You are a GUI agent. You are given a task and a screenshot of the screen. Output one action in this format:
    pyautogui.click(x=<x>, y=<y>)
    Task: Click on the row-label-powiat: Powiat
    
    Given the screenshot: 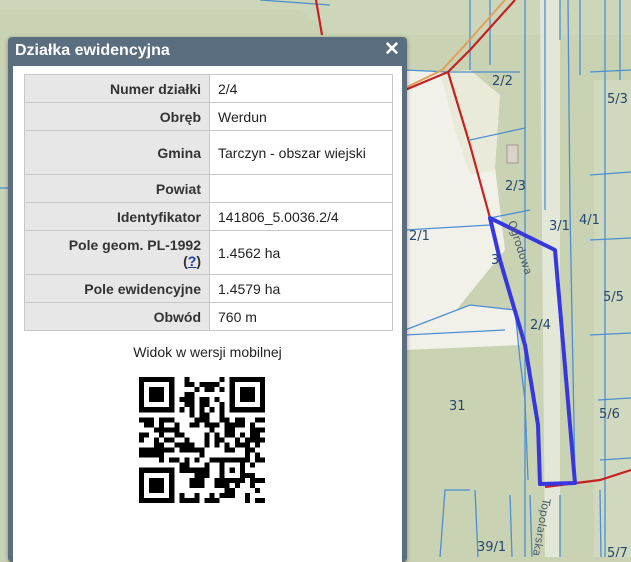 What is the action you would take?
    pyautogui.click(x=117, y=188)
    